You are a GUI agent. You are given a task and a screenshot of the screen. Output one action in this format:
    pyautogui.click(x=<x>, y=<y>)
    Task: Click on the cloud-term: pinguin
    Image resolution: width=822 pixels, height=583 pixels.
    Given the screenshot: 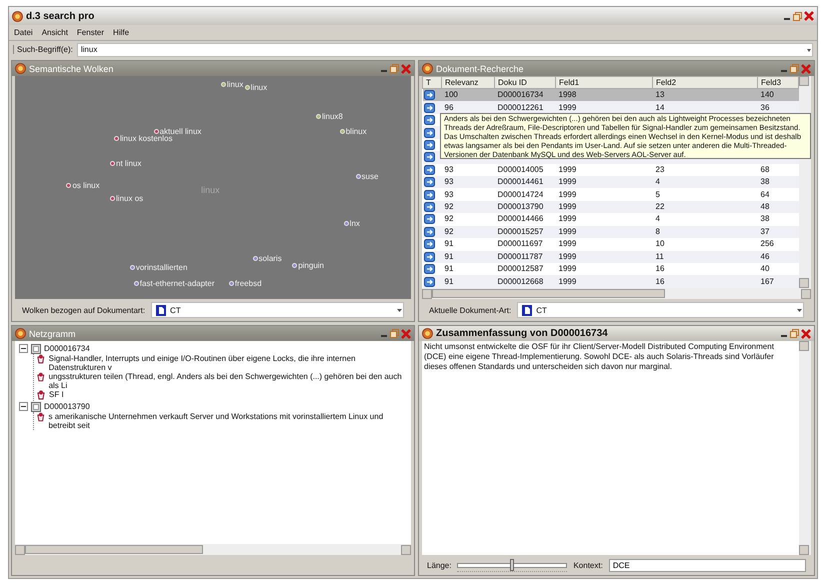 What is the action you would take?
    pyautogui.click(x=311, y=265)
    